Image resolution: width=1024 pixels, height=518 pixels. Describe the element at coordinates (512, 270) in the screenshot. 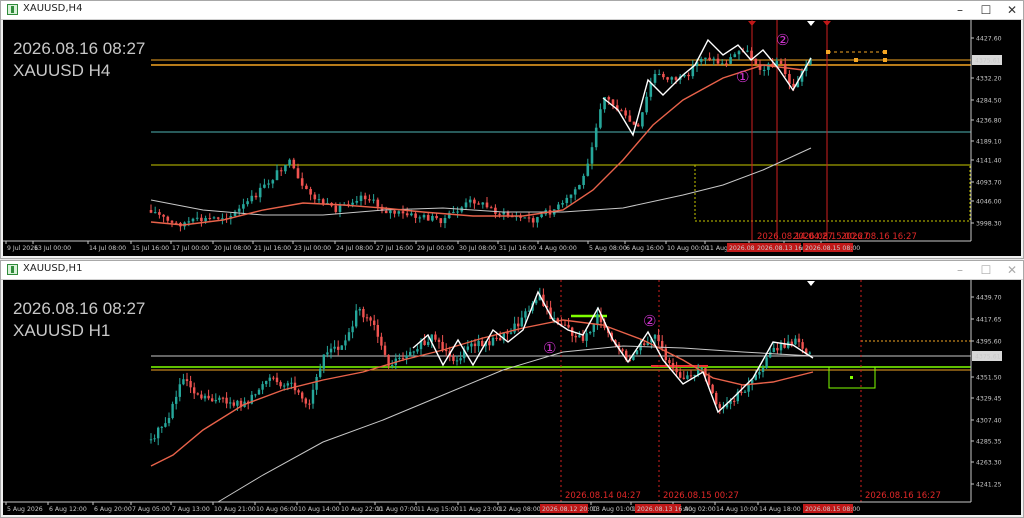

I see `window-titlebar: XAUUSD,H1 – ☐ ✕` at that location.